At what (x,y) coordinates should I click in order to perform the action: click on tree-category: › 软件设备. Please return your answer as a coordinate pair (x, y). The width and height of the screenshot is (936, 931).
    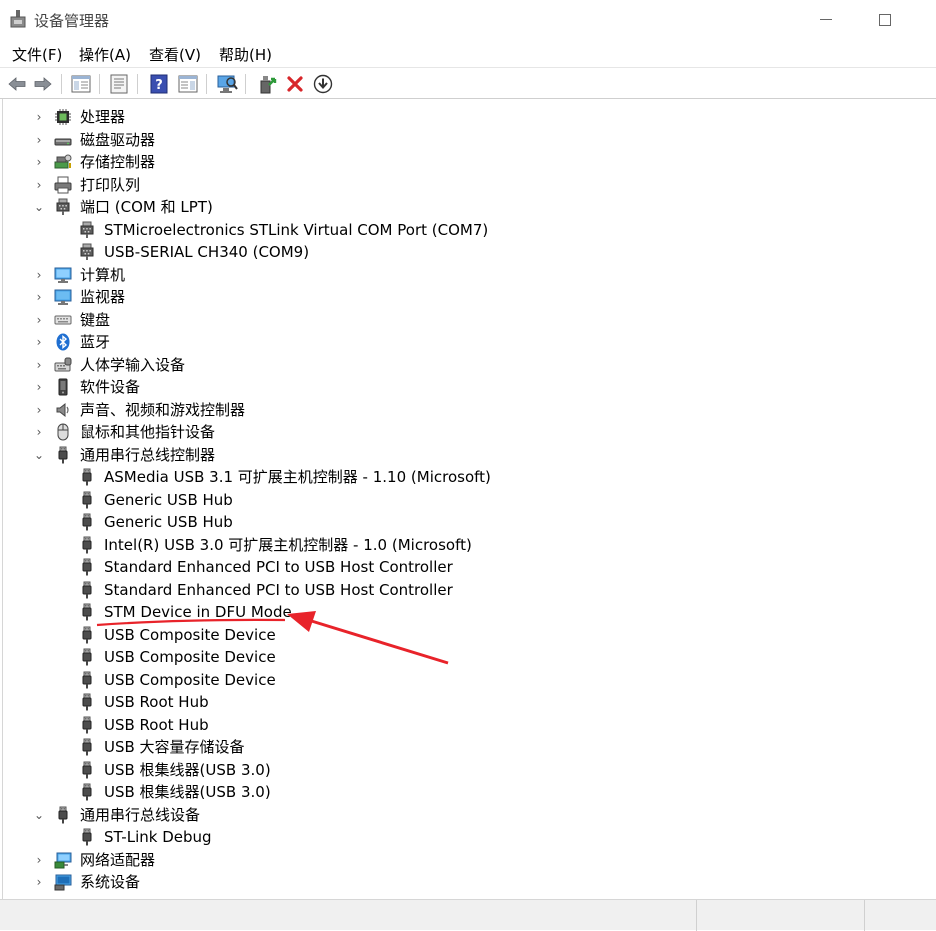
    Looking at the image, I should click on (468, 387).